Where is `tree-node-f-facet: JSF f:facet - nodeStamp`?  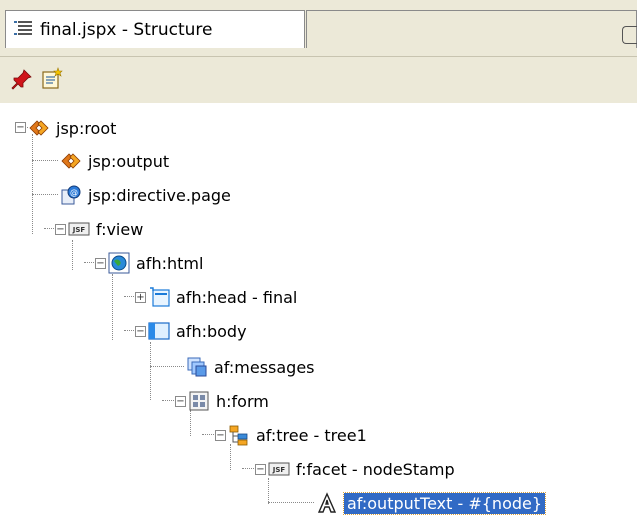
tree-node-f-facet: JSF f:facet - nodeStamp is located at coordinates (361, 469).